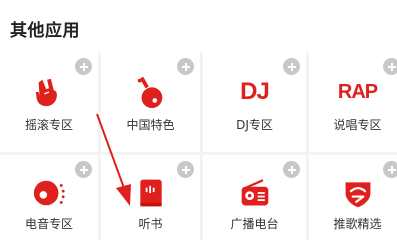  Describe the element at coordinates (150, 224) in the screenshot. I see `app-label: 听书` at that location.